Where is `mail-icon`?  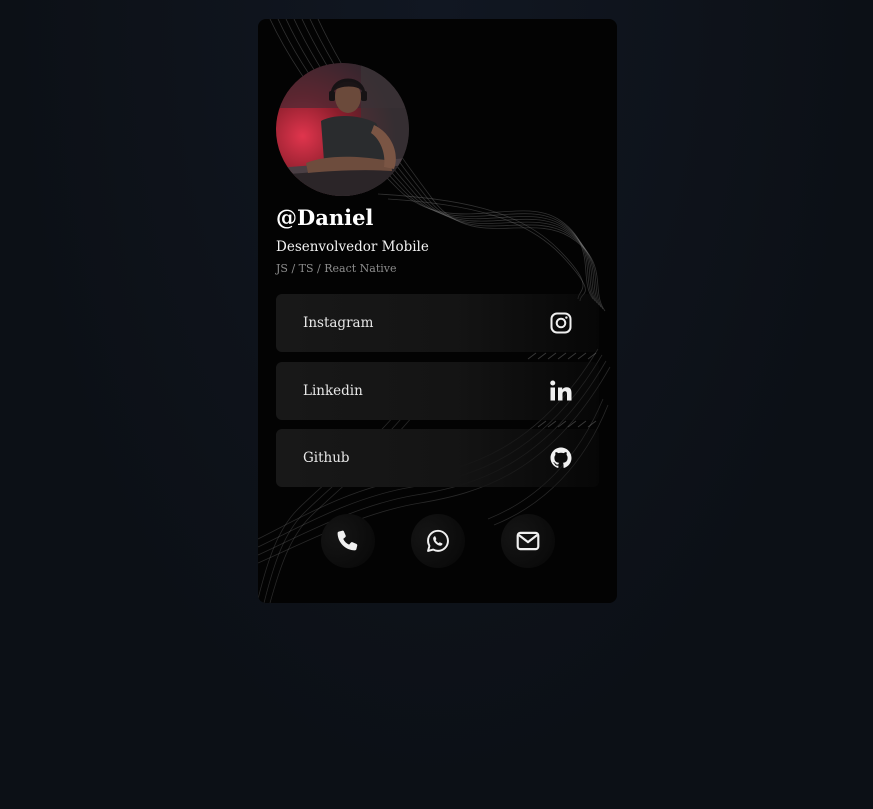
mail-icon is located at coordinates (528, 541).